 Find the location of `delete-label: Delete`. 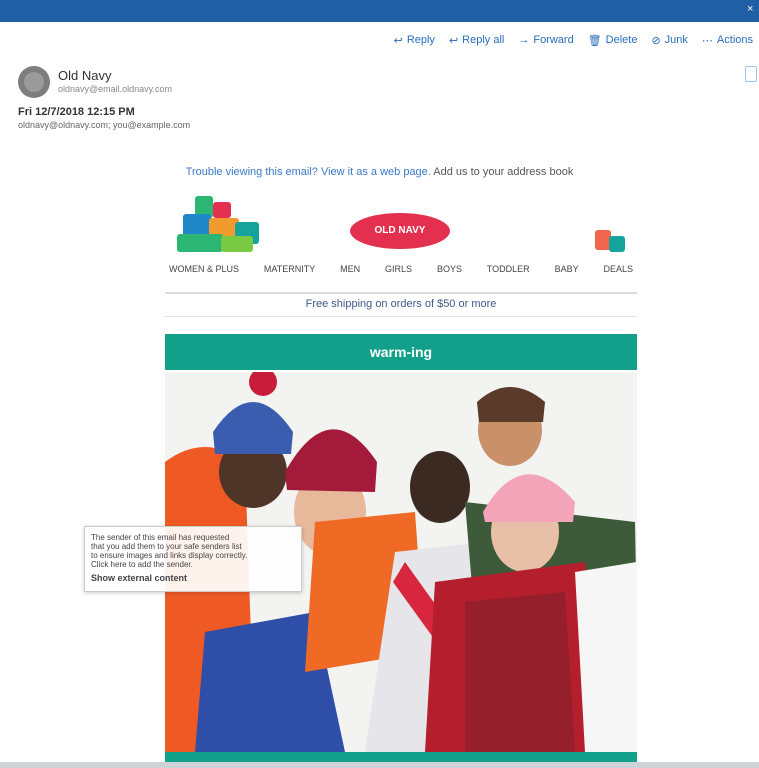

delete-label: Delete is located at coordinates (621, 40).